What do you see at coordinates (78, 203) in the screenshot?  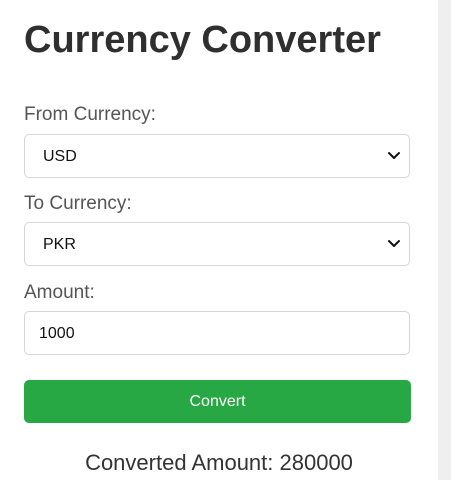 I see `to-currency-label: To Currency:` at bounding box center [78, 203].